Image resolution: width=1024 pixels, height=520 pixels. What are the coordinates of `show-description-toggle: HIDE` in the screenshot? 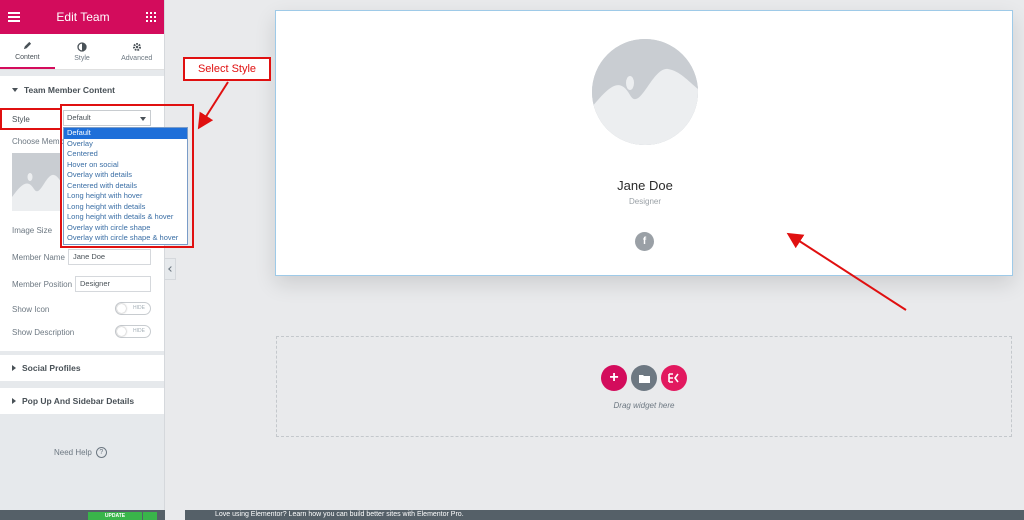 It's located at (133, 331).